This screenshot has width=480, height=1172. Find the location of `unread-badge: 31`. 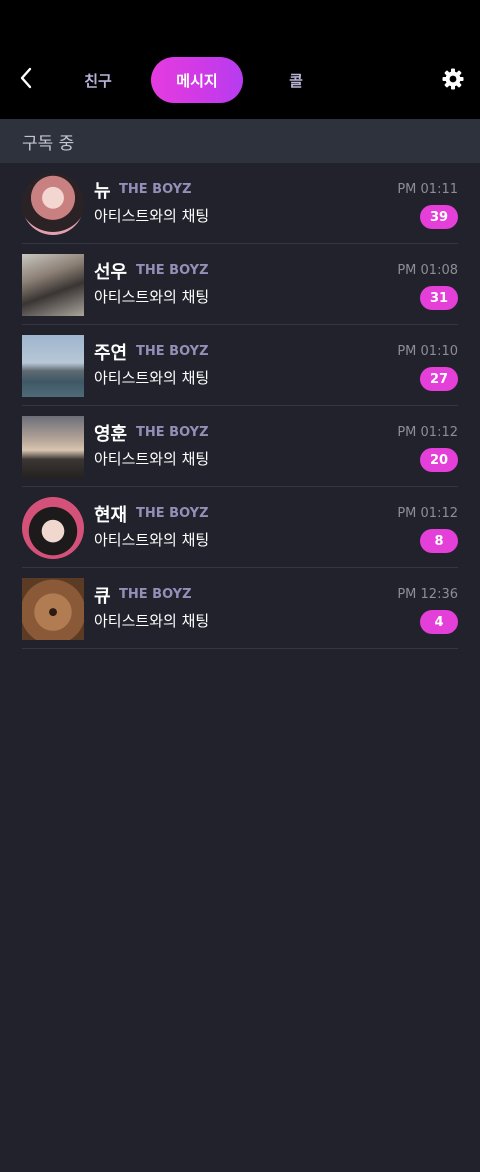

unread-badge: 31 is located at coordinates (439, 298).